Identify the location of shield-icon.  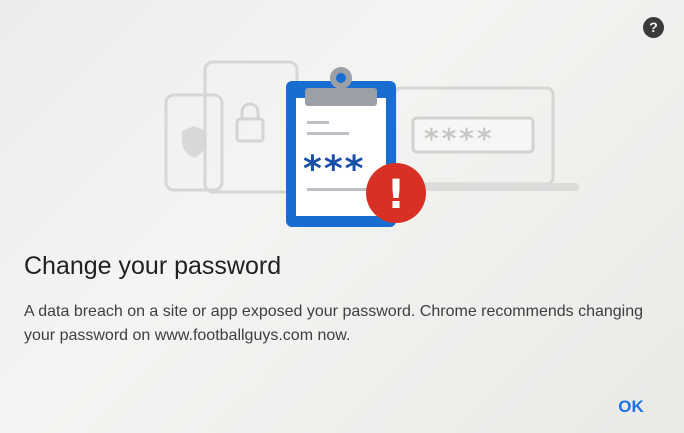
(194, 142).